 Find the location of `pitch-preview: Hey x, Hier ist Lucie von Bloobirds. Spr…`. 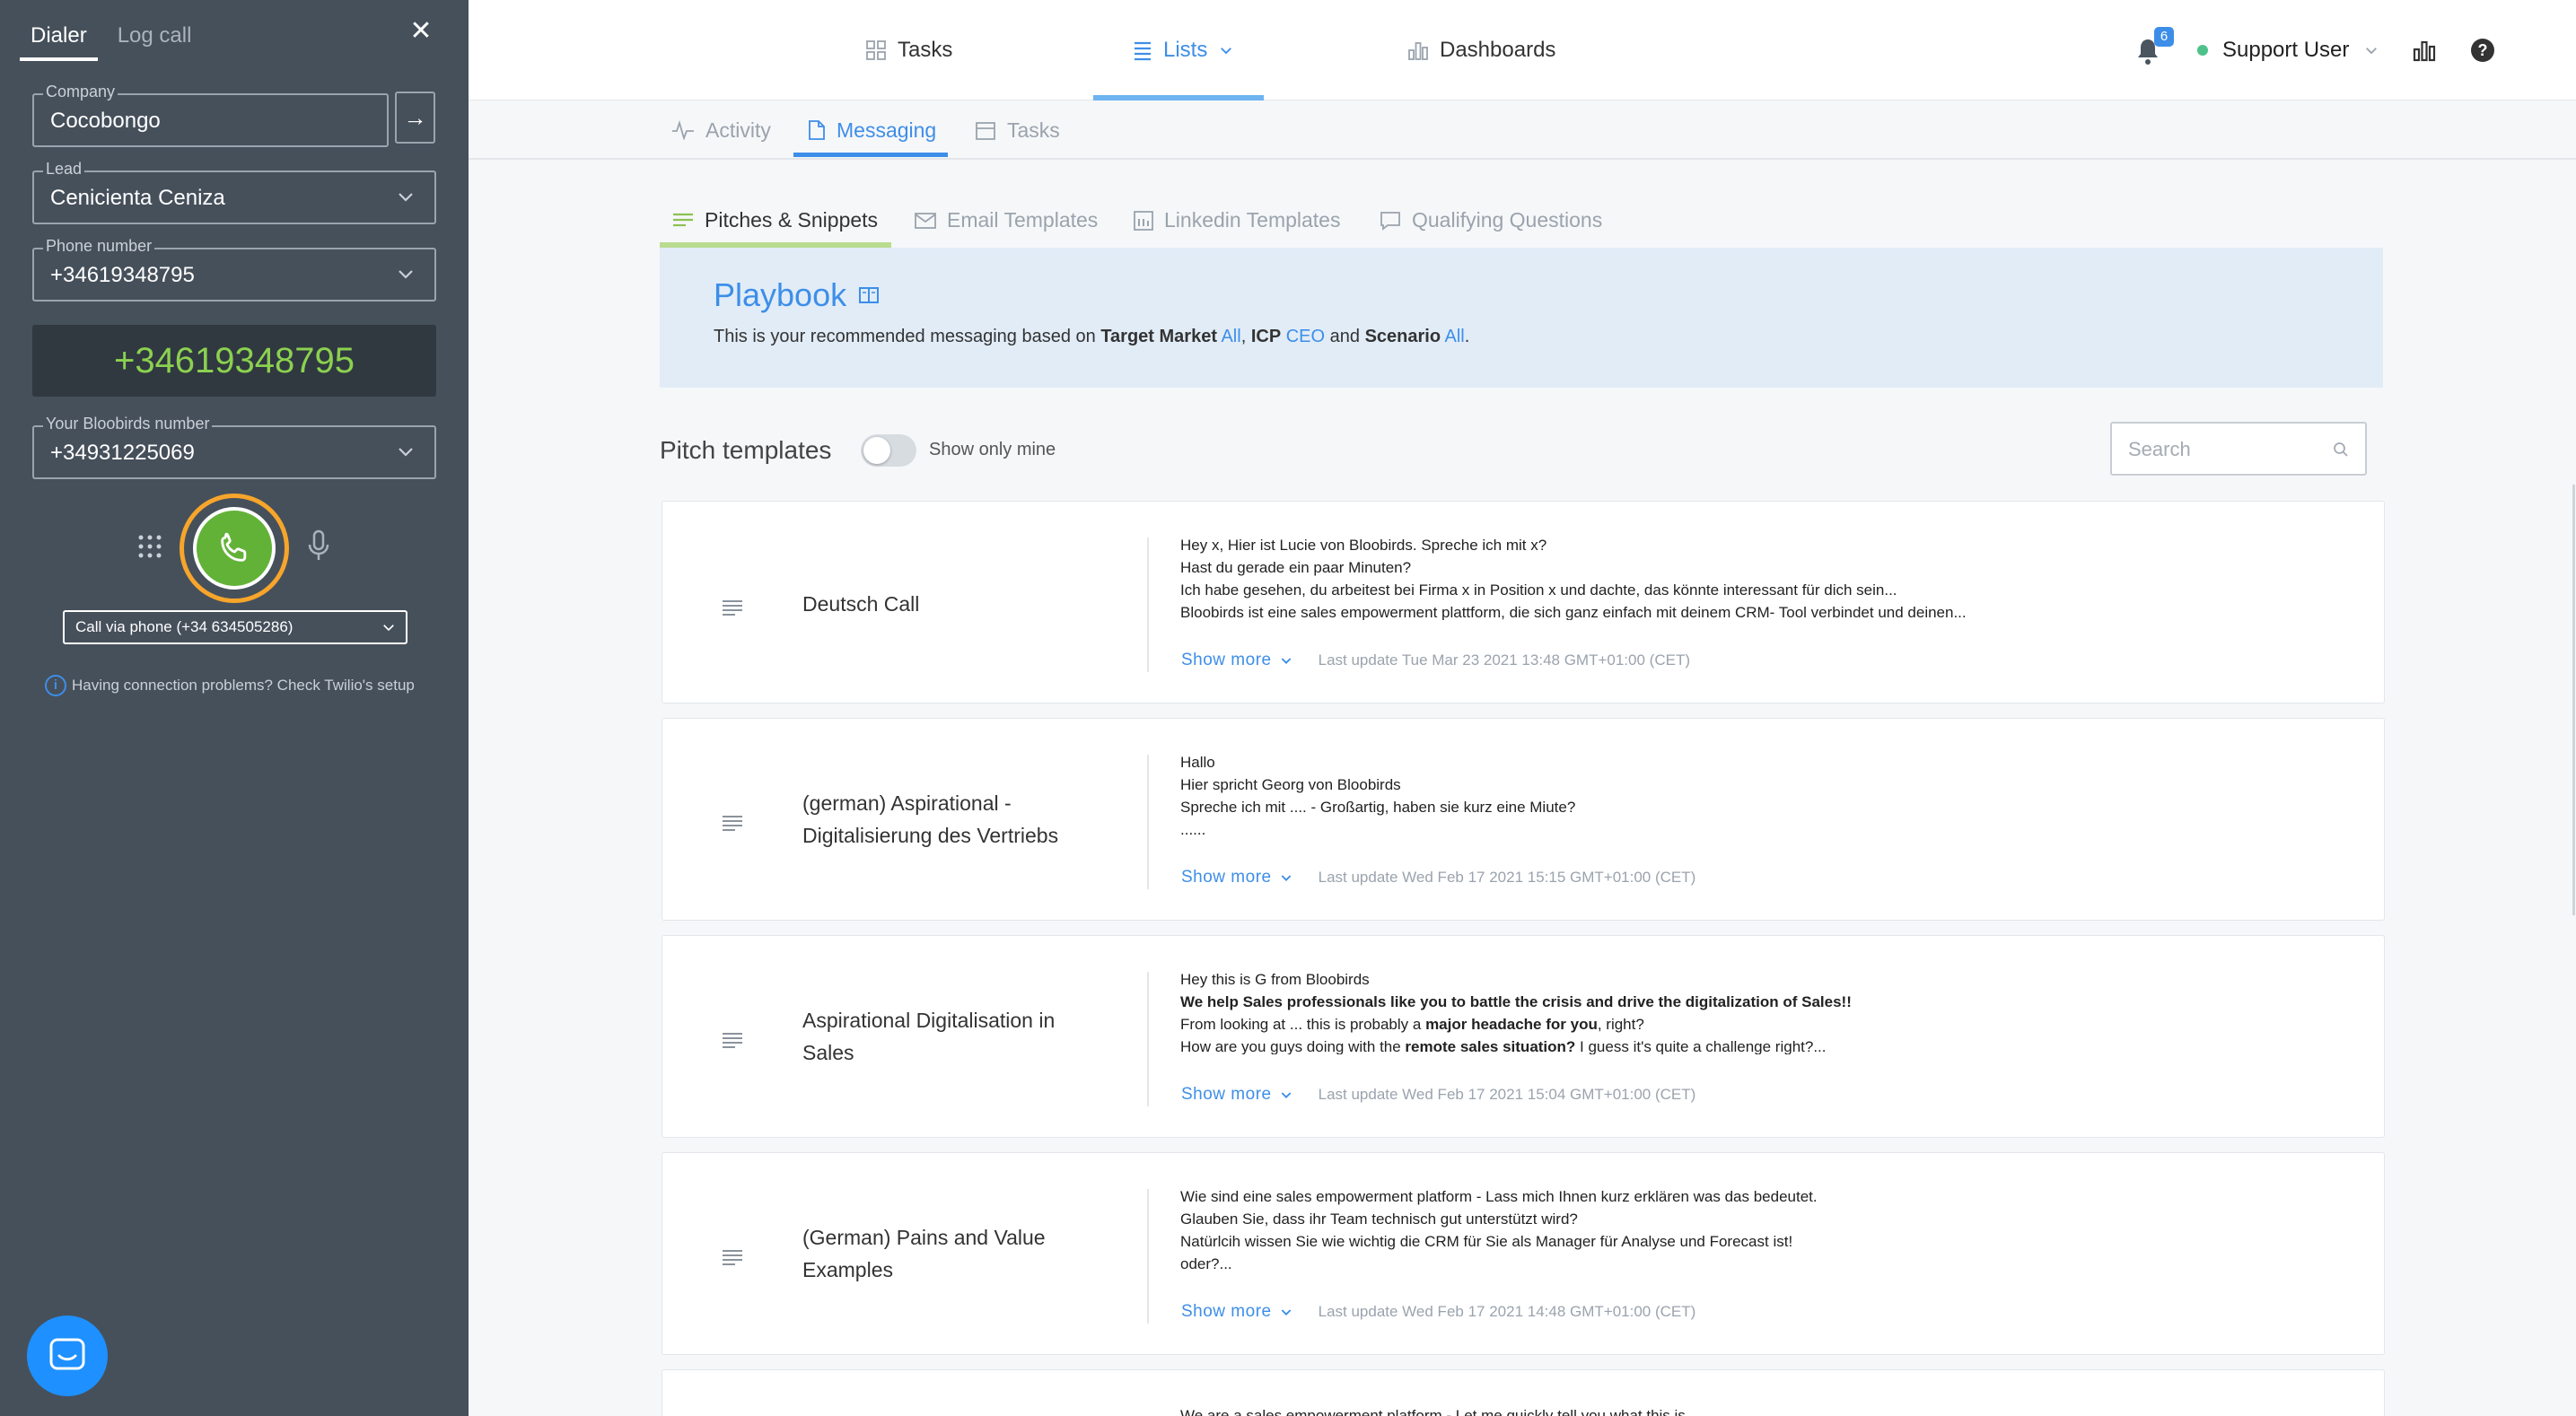

pitch-preview: Hey x, Hier ist Lucie von Bloobirds. Spr… is located at coordinates (1763, 577).